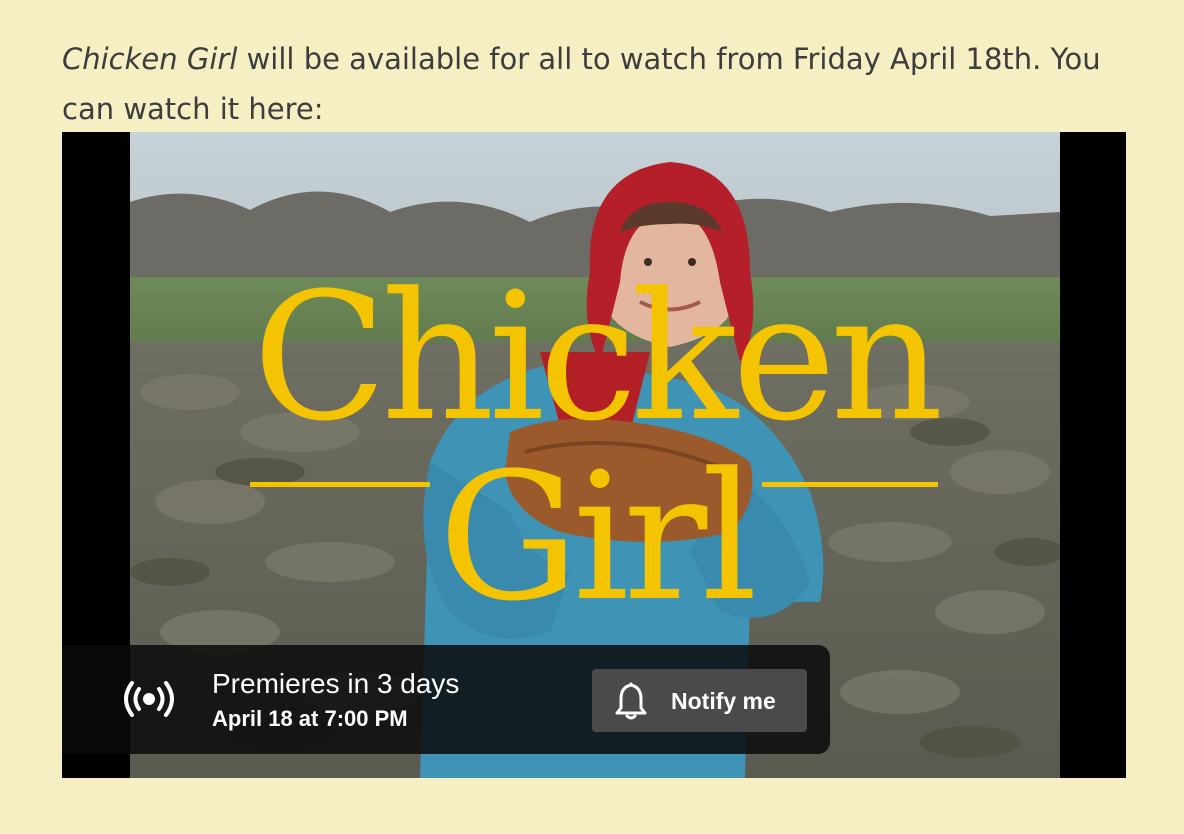 The width and height of the screenshot is (1184, 834). Describe the element at coordinates (631, 701) in the screenshot. I see `bell-icon` at that location.